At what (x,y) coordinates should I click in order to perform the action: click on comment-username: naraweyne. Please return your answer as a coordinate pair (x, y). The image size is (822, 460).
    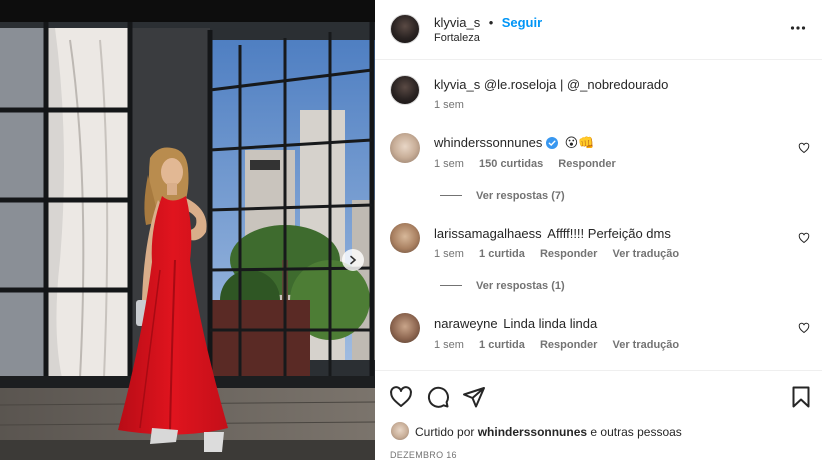
    Looking at the image, I should click on (466, 323).